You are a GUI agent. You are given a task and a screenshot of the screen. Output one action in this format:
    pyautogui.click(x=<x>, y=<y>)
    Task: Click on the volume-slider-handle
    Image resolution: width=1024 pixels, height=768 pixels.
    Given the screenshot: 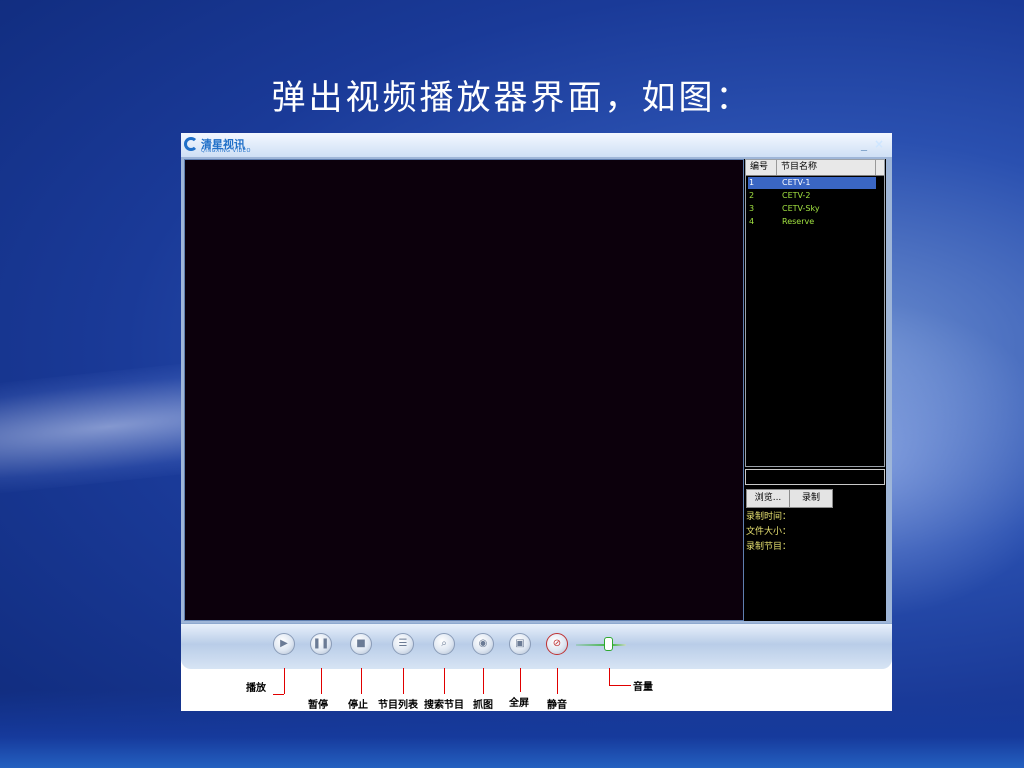 What is the action you would take?
    pyautogui.click(x=608, y=644)
    